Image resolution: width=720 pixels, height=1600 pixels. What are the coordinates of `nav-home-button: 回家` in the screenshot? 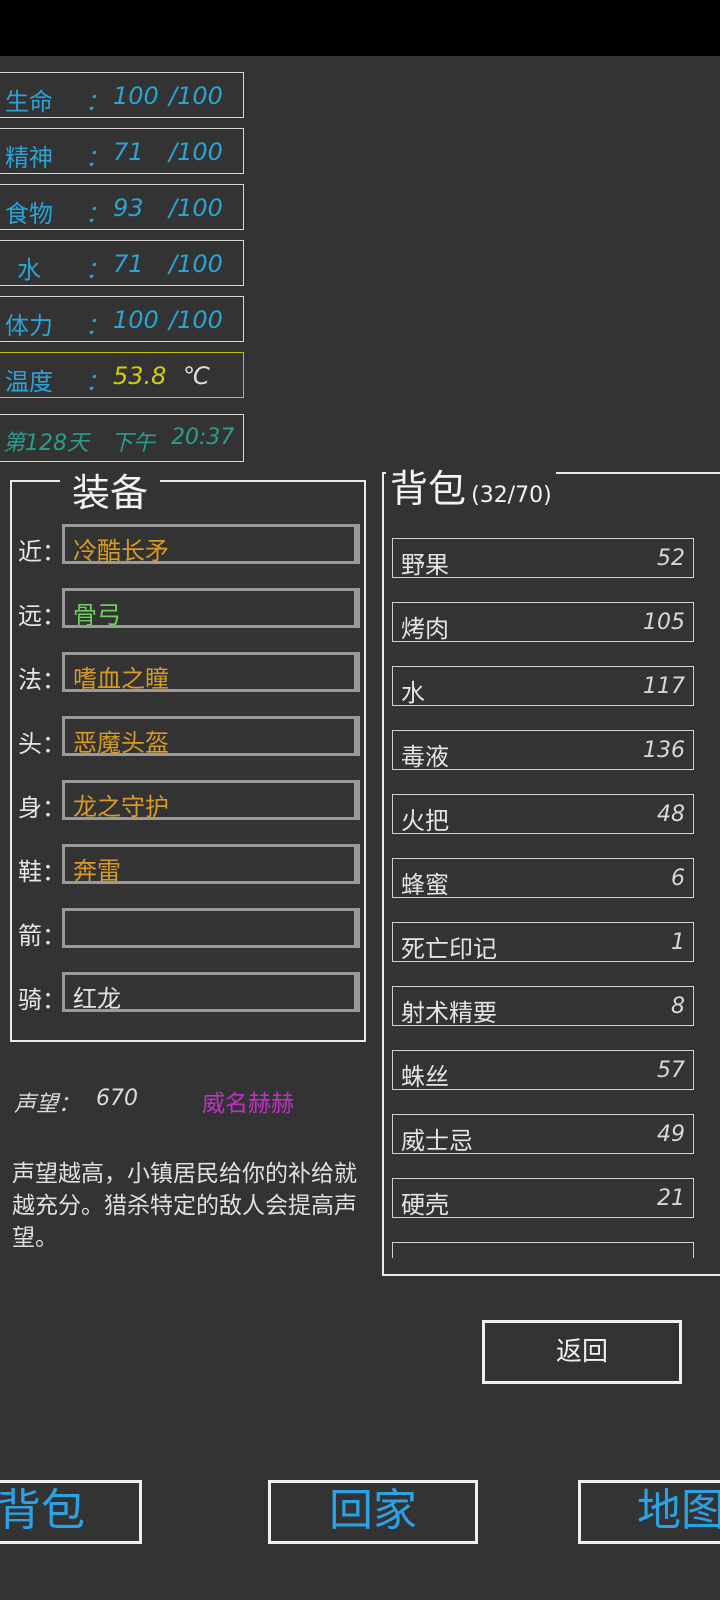 It's located at (373, 1512).